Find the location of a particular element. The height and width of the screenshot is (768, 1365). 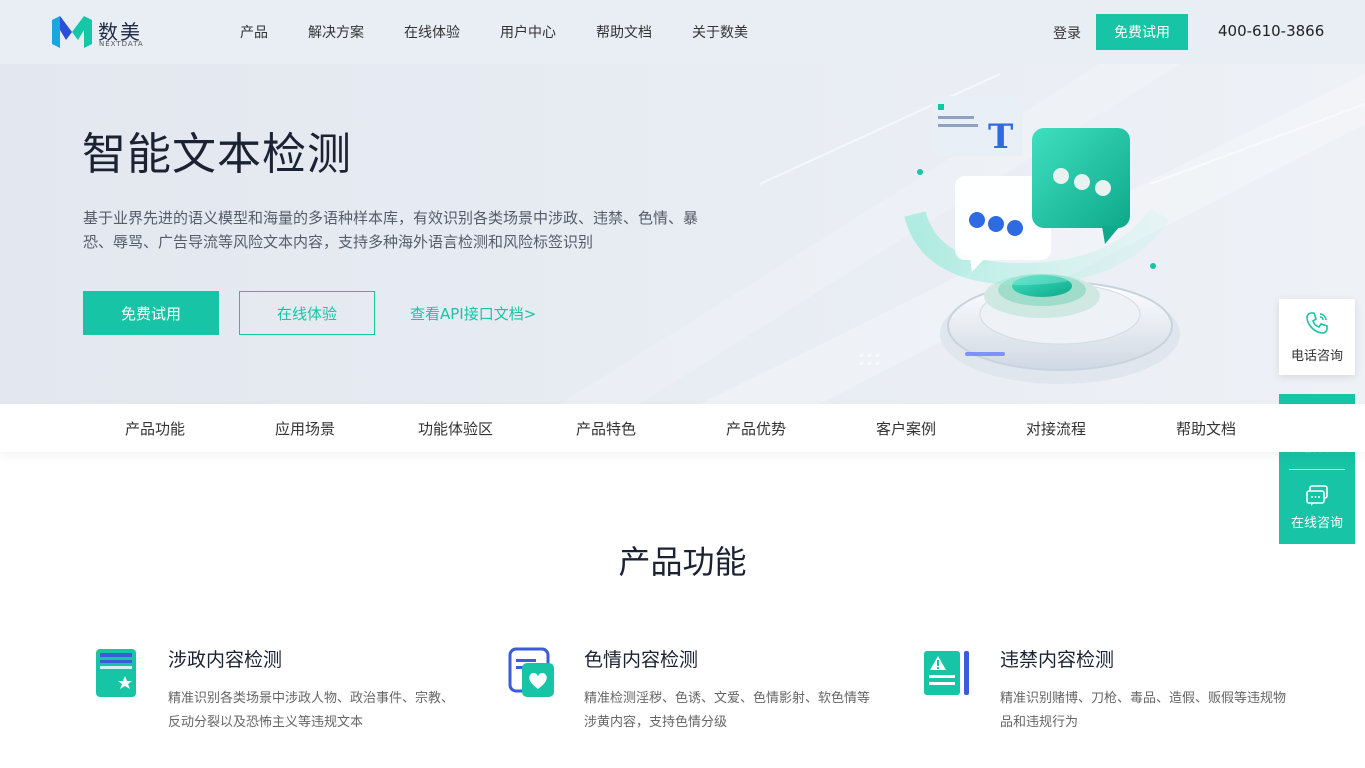

feature-description: 精准识别各类场景中涉政人物、政治事件、宗教、反动分裂以及恐怖主义等违规文本 is located at coordinates (311, 710).